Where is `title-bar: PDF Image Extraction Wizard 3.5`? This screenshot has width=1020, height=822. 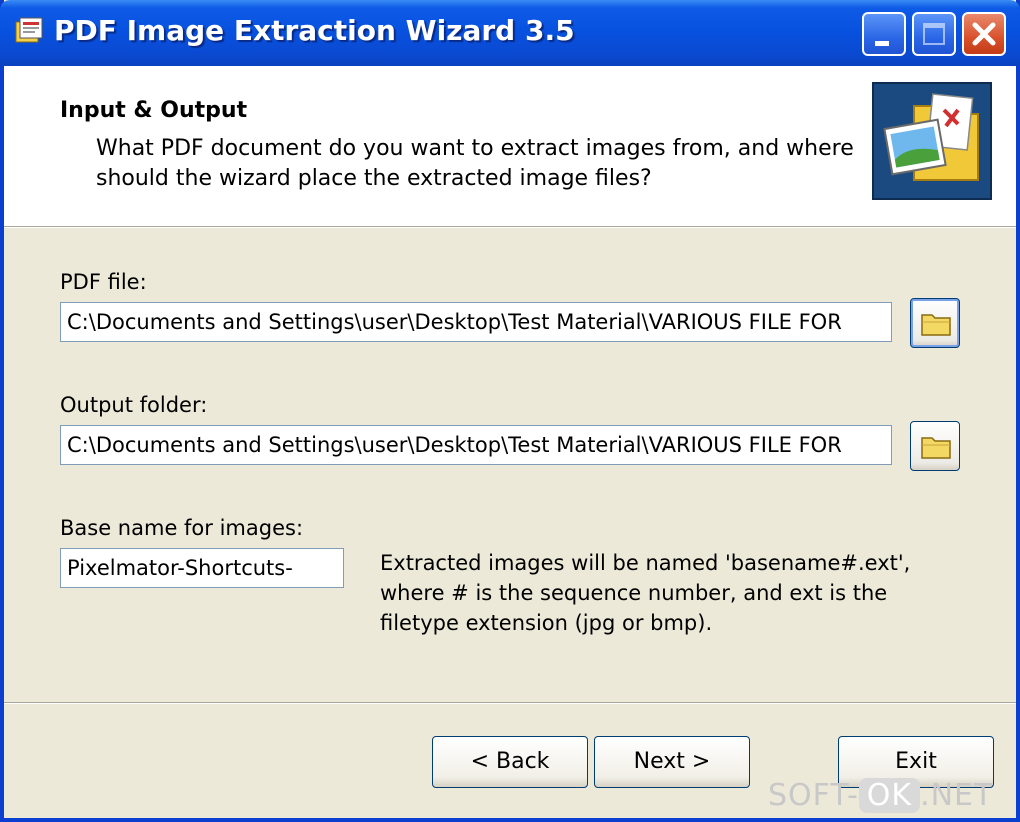
title-bar: PDF Image Extraction Wizard 3.5 is located at coordinates (510, 33).